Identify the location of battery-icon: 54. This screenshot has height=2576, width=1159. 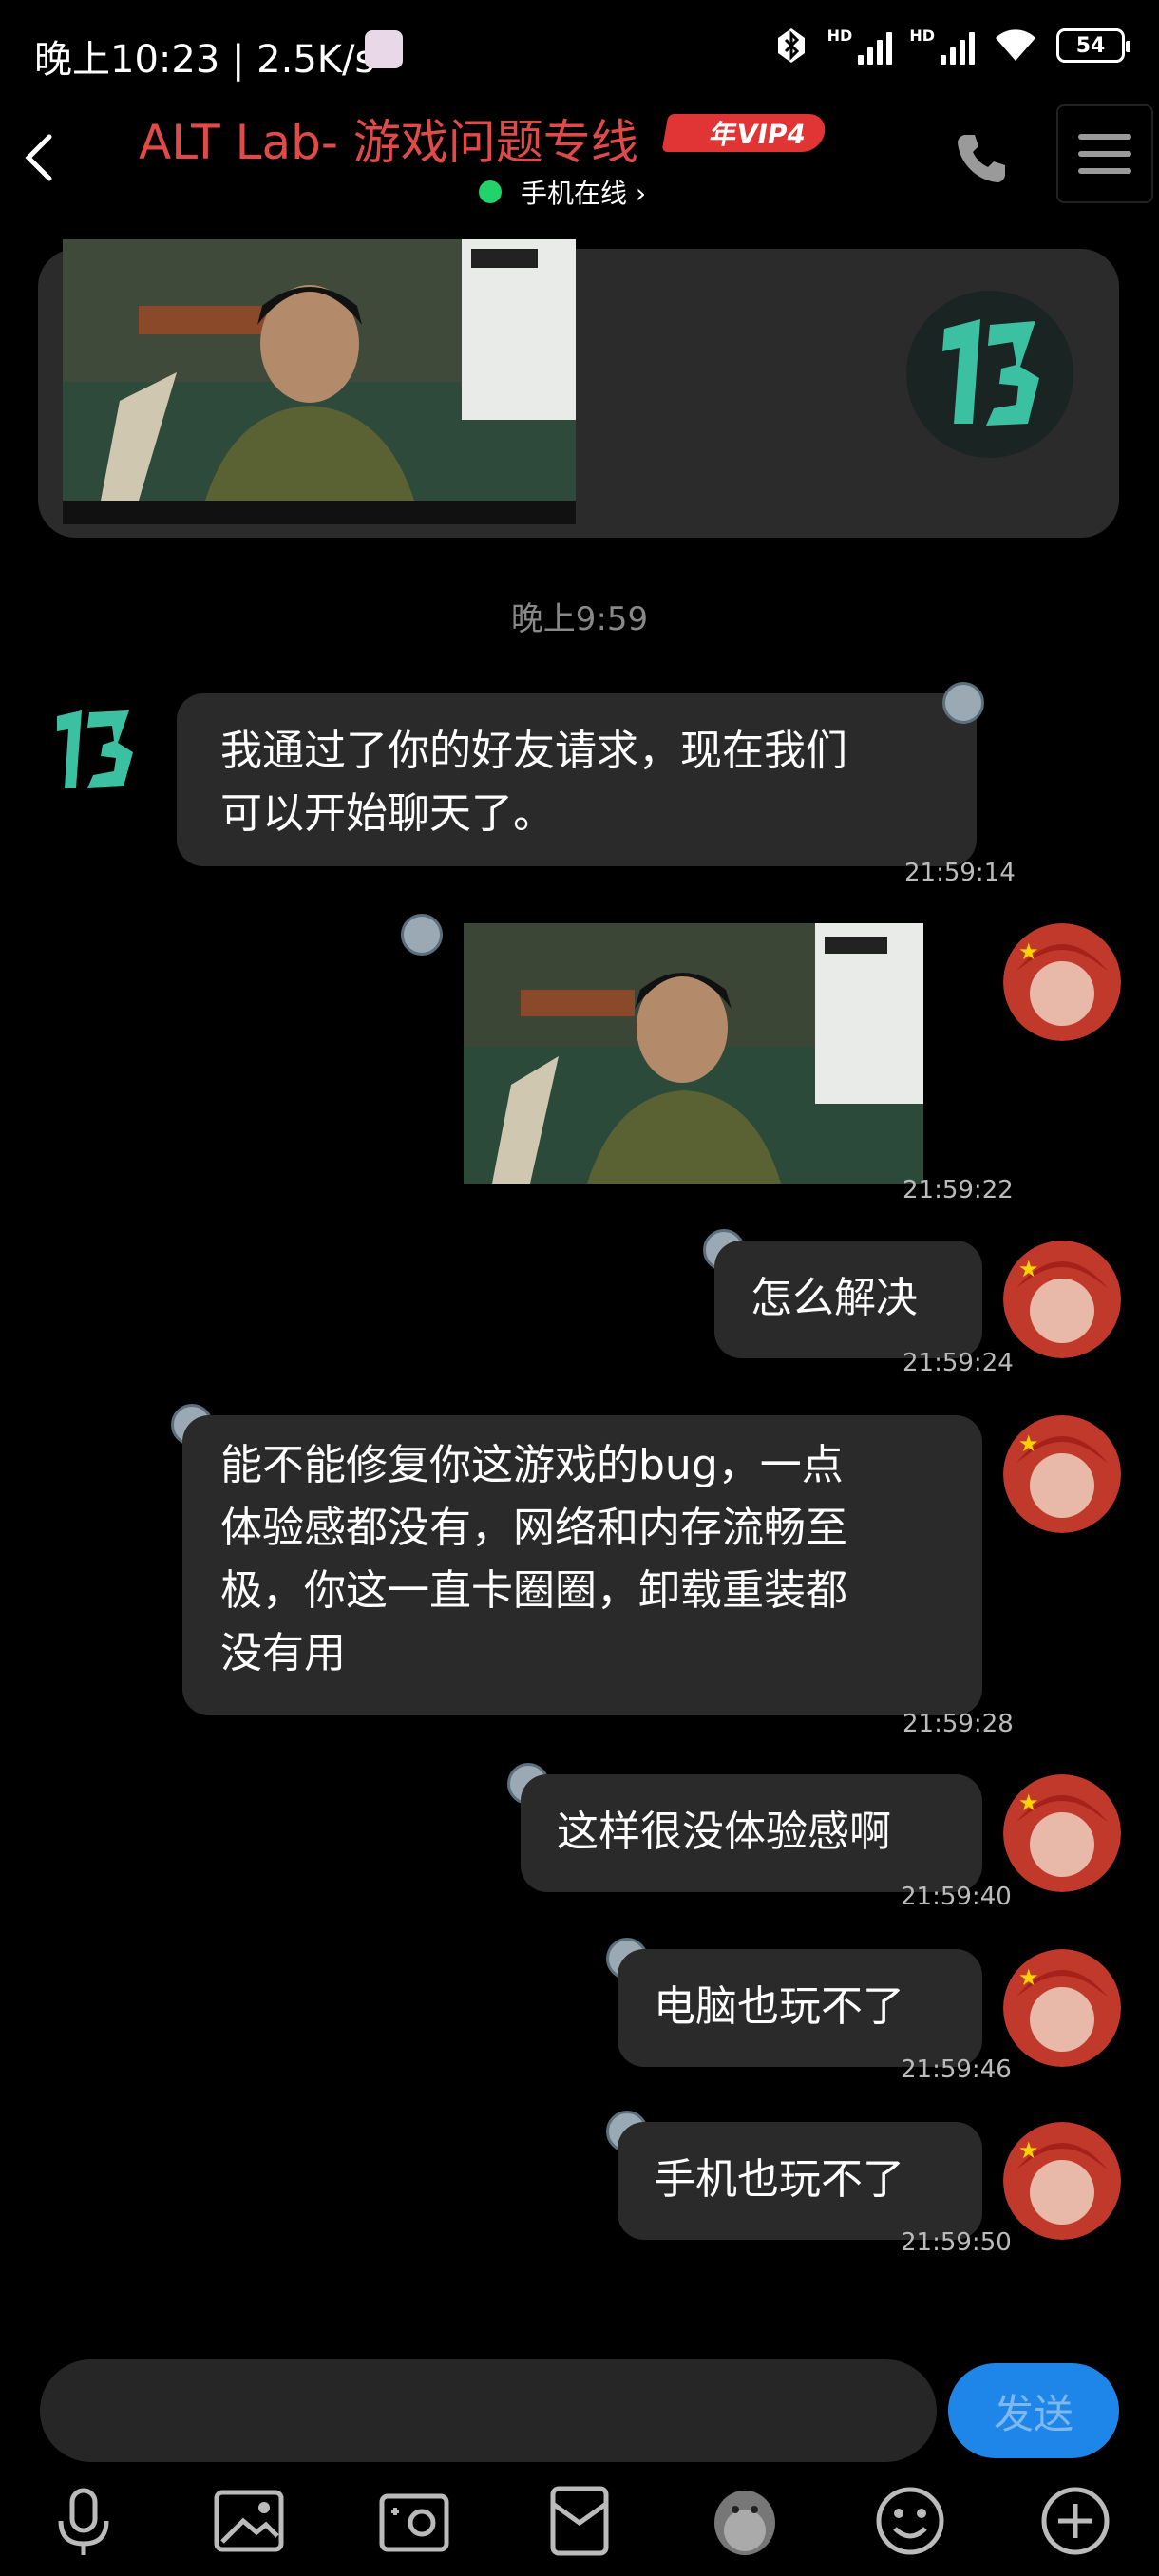
(1093, 45).